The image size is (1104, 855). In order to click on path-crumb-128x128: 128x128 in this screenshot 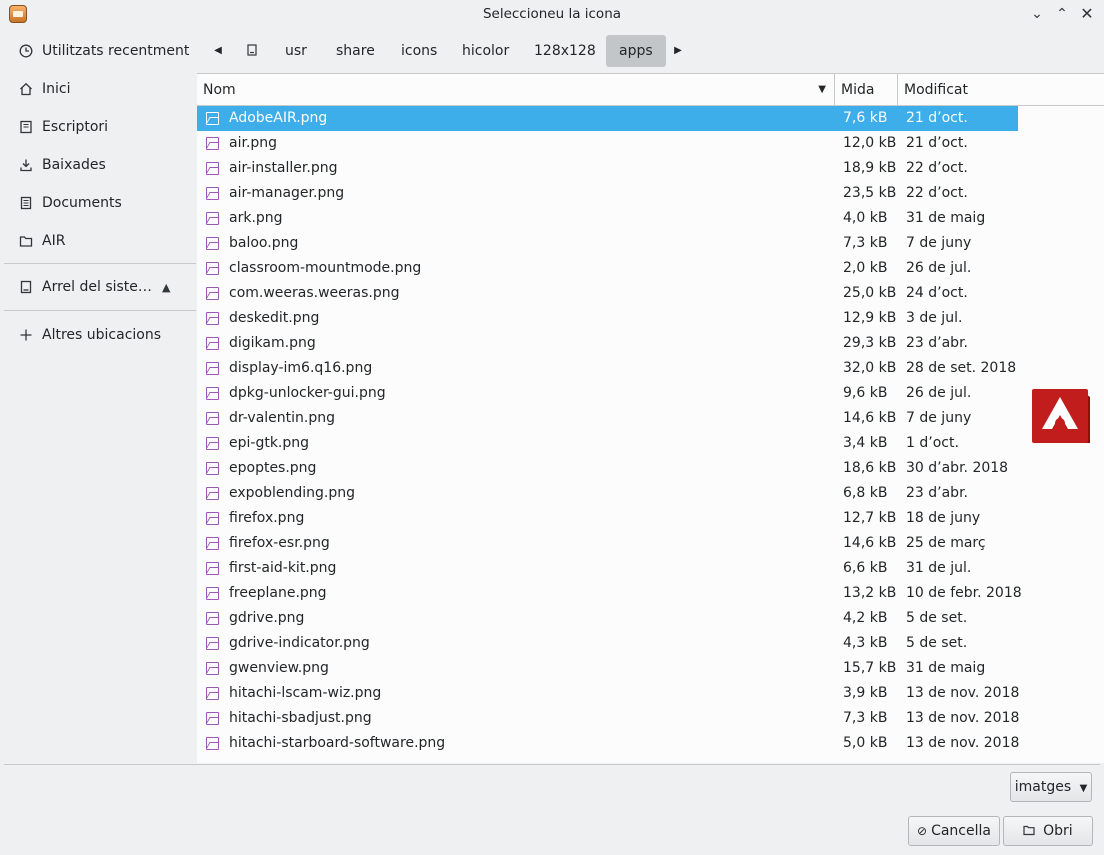, I will do `click(565, 51)`.